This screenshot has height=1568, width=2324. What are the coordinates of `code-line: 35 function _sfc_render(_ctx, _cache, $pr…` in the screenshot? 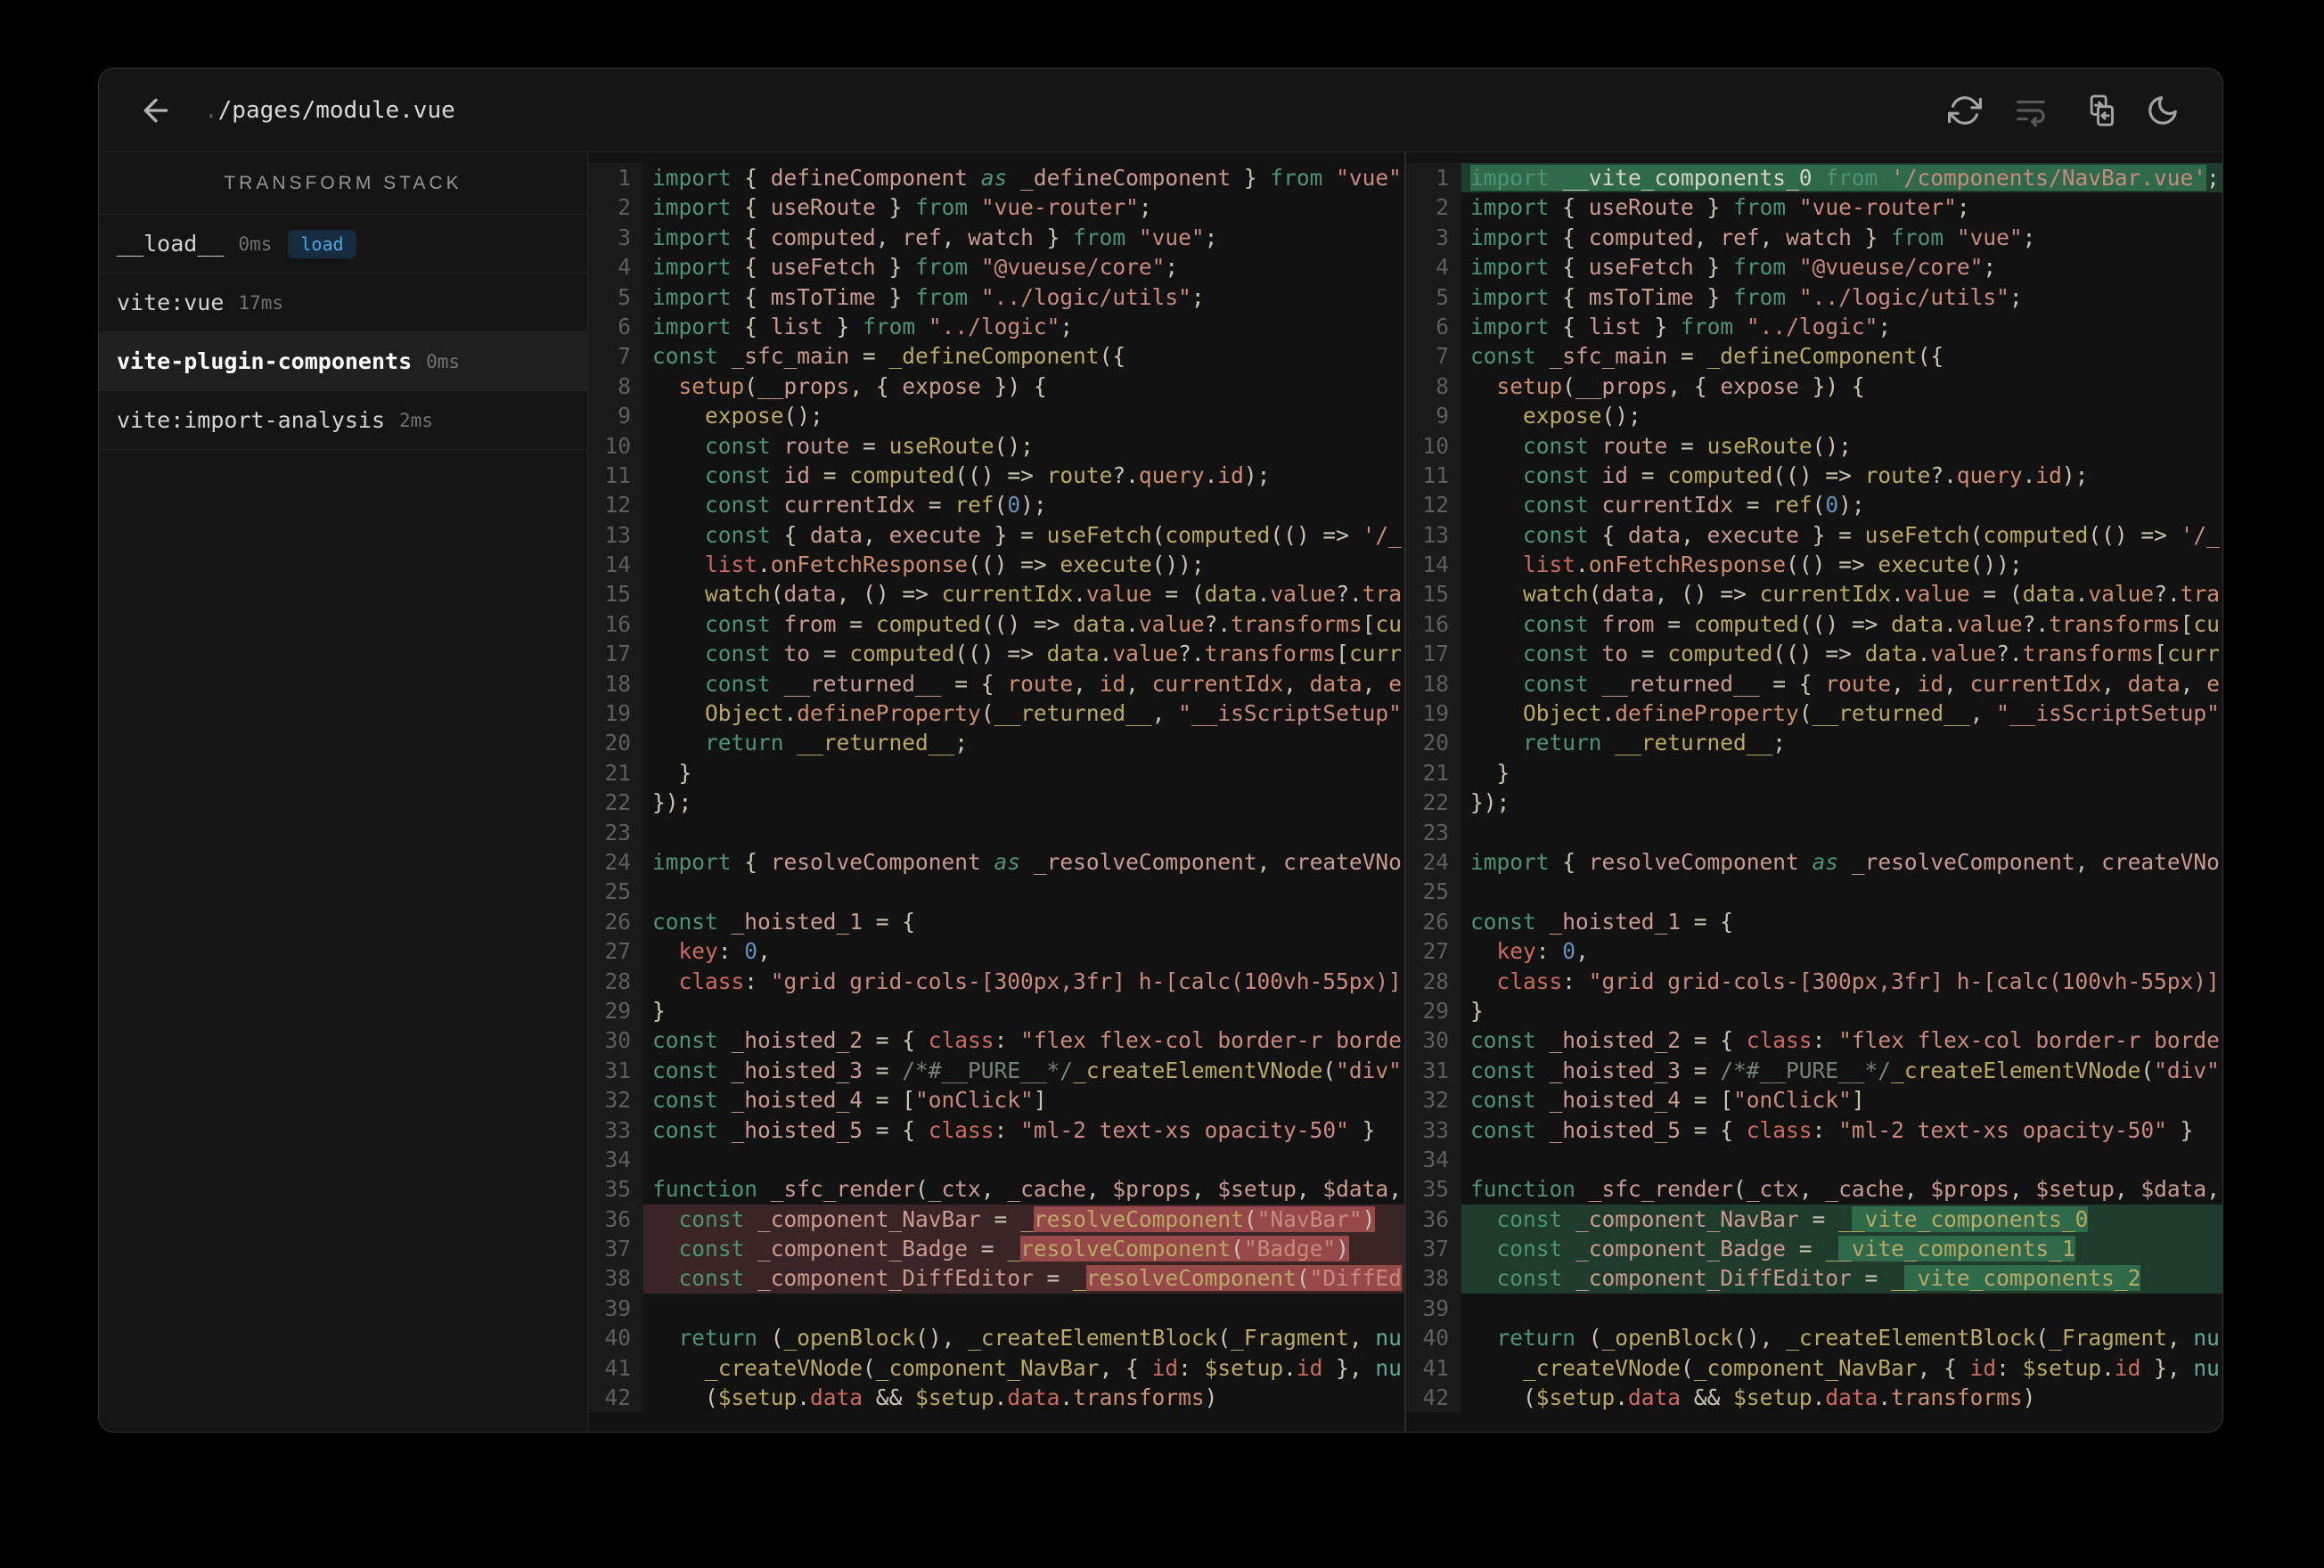 It's located at (996, 1189).